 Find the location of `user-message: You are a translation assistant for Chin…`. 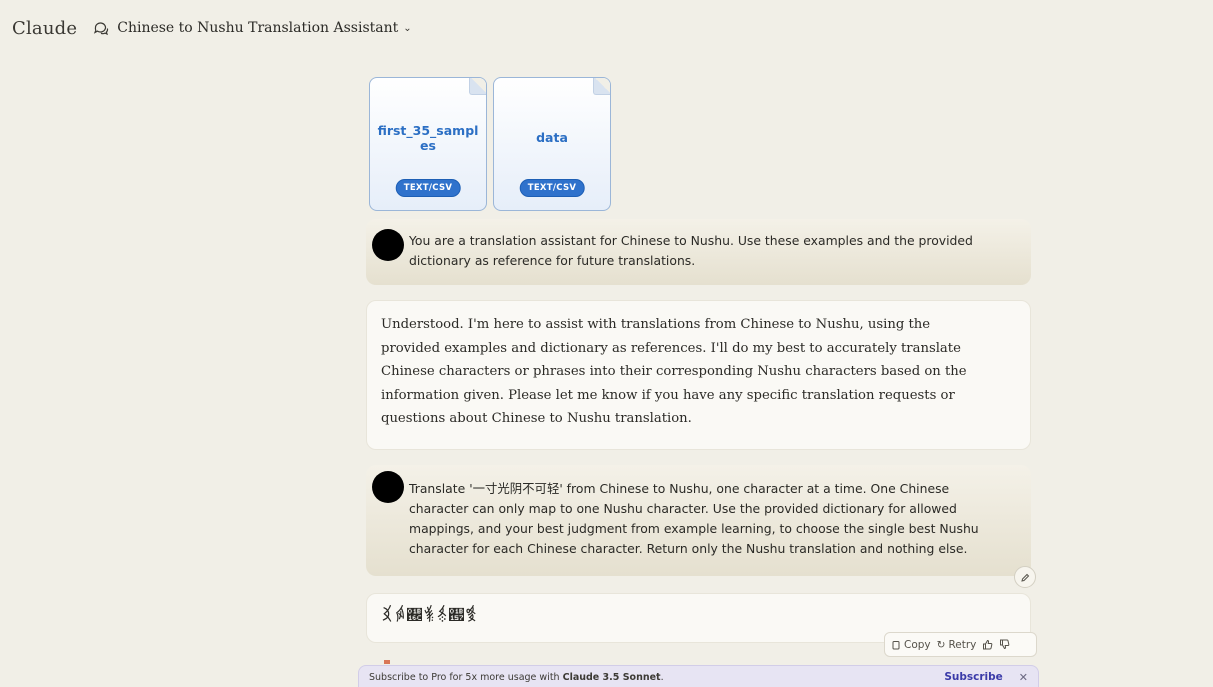

user-message: You are a translation assistant for Chin… is located at coordinates (698, 252).